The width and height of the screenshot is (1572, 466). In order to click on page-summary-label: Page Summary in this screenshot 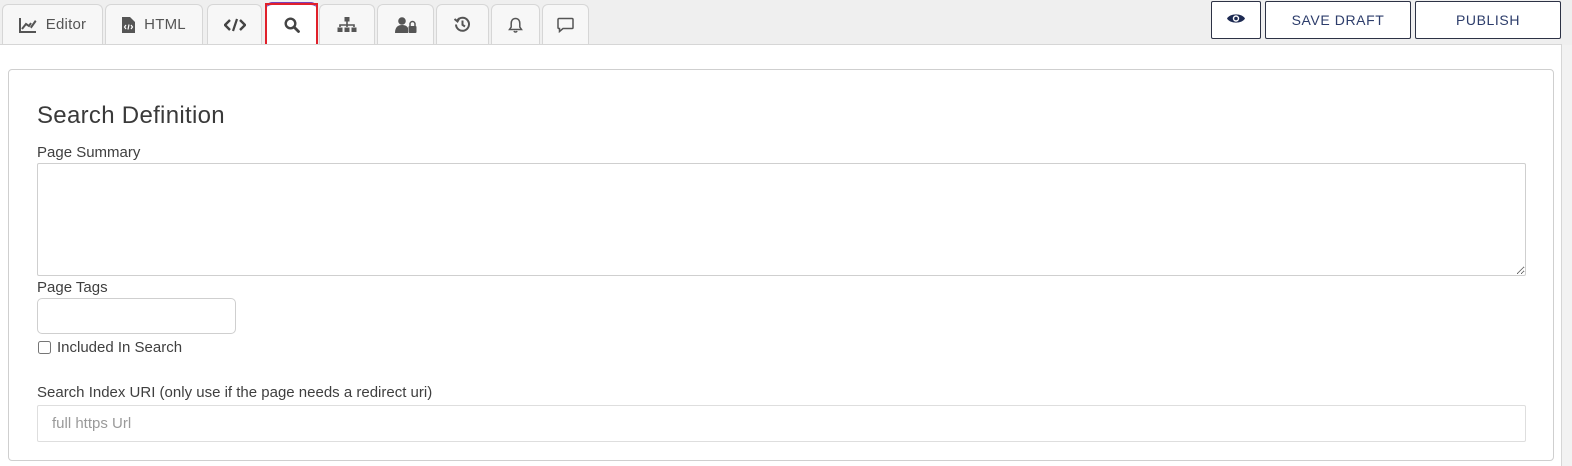, I will do `click(89, 152)`.